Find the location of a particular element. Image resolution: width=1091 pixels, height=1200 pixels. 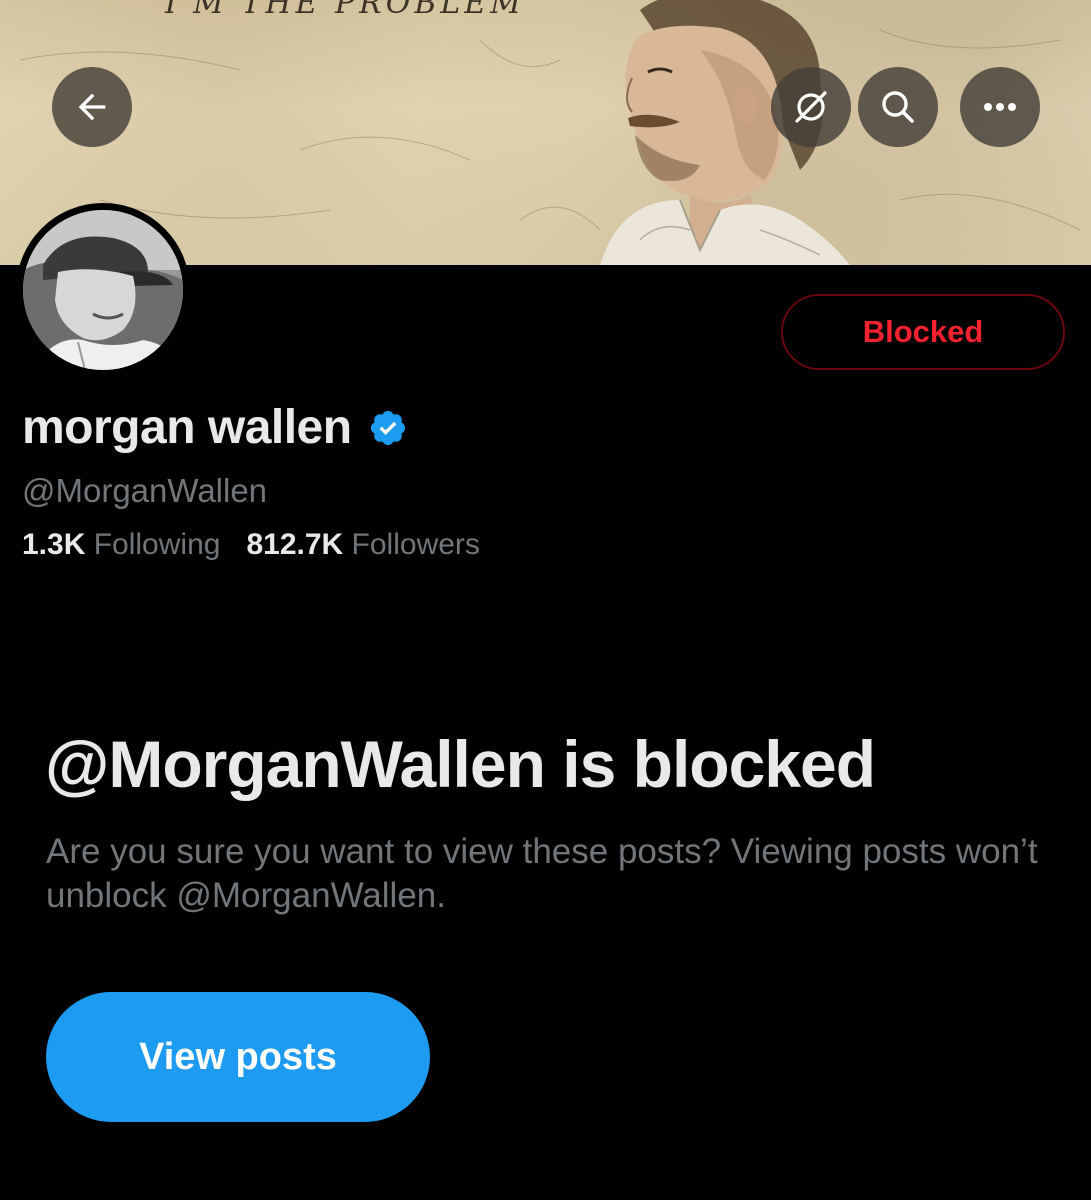

back-button is located at coordinates (92, 107).